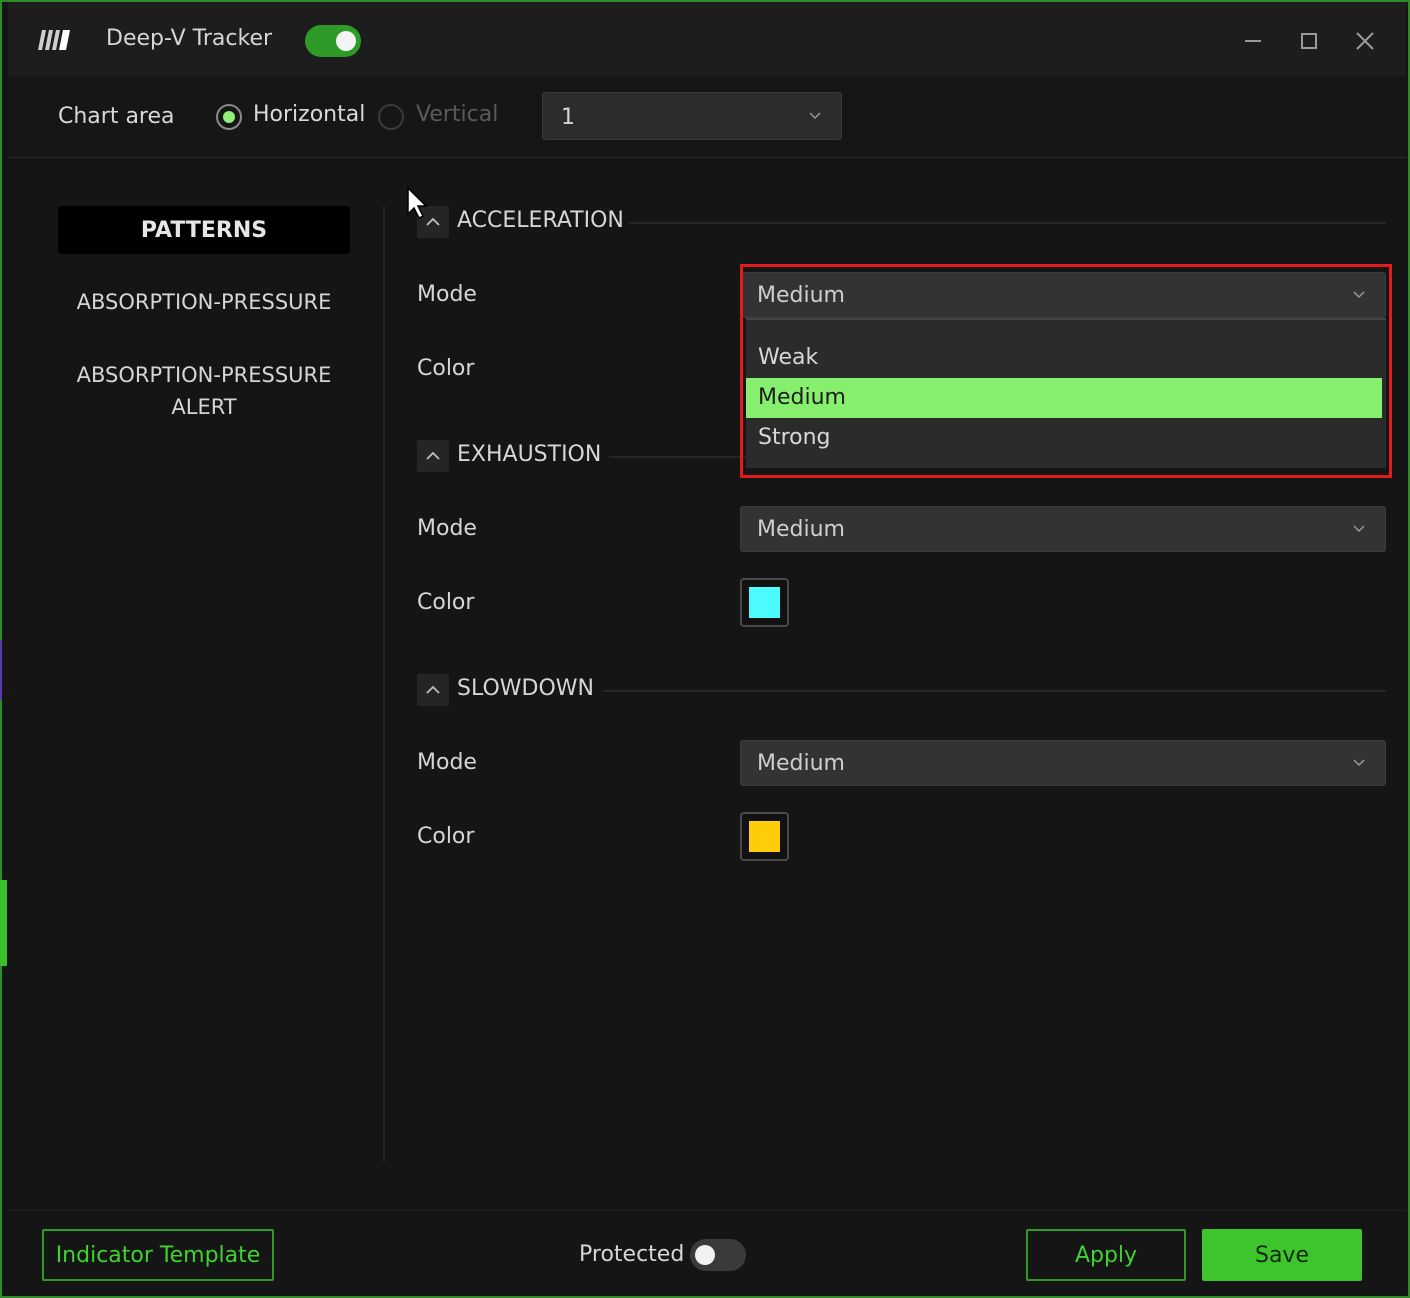 Image resolution: width=1410 pixels, height=1298 pixels. I want to click on mouse-cursor-icon, so click(417, 203).